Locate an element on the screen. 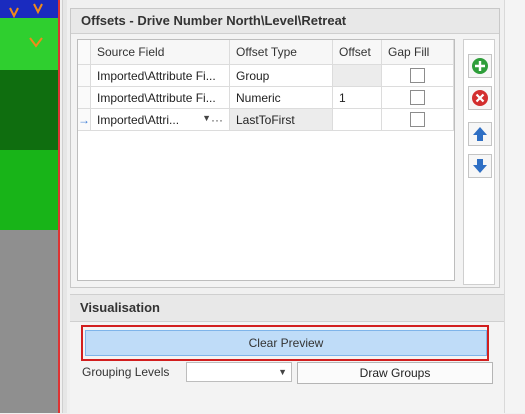 The image size is (525, 414). offset-type-cell: Group is located at coordinates (281, 75).